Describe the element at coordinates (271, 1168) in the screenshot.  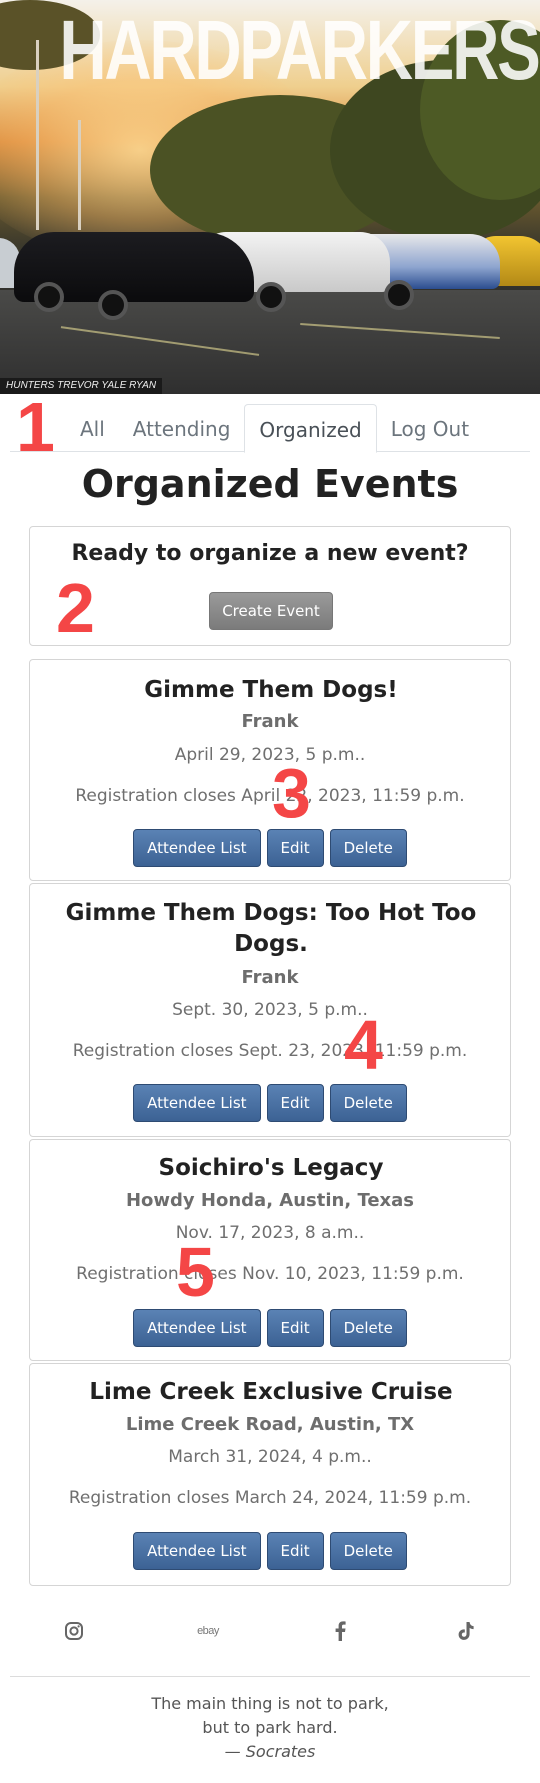
I see `event-title: Soichiro's Legacy` at that location.